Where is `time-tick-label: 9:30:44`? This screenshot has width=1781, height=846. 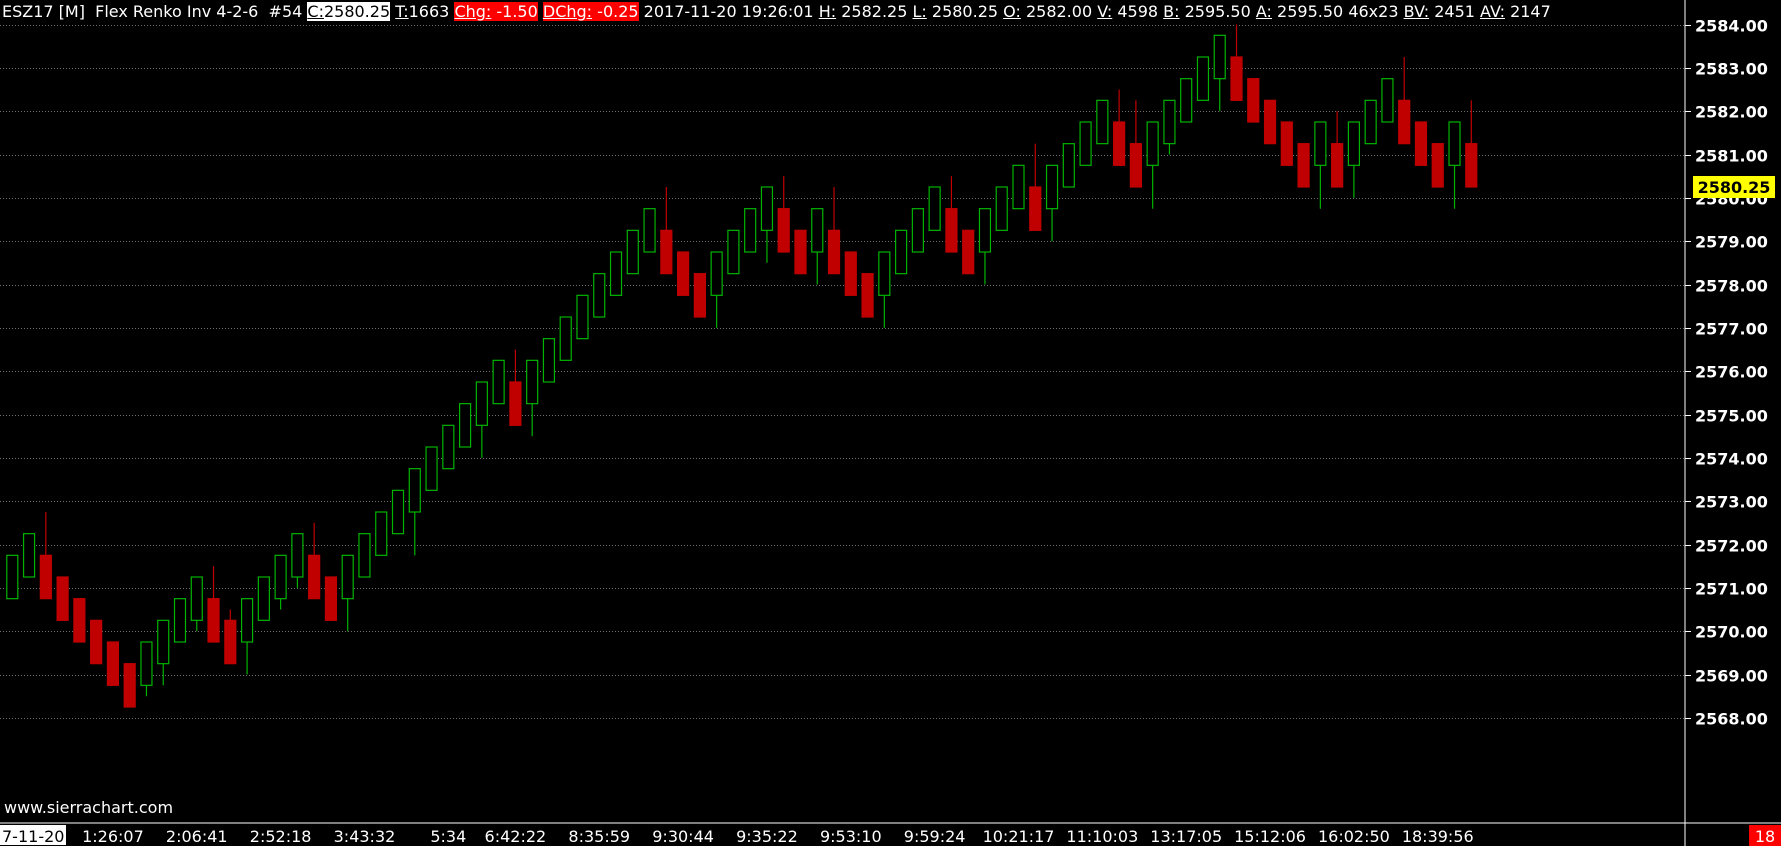 time-tick-label: 9:30:44 is located at coordinates (683, 836).